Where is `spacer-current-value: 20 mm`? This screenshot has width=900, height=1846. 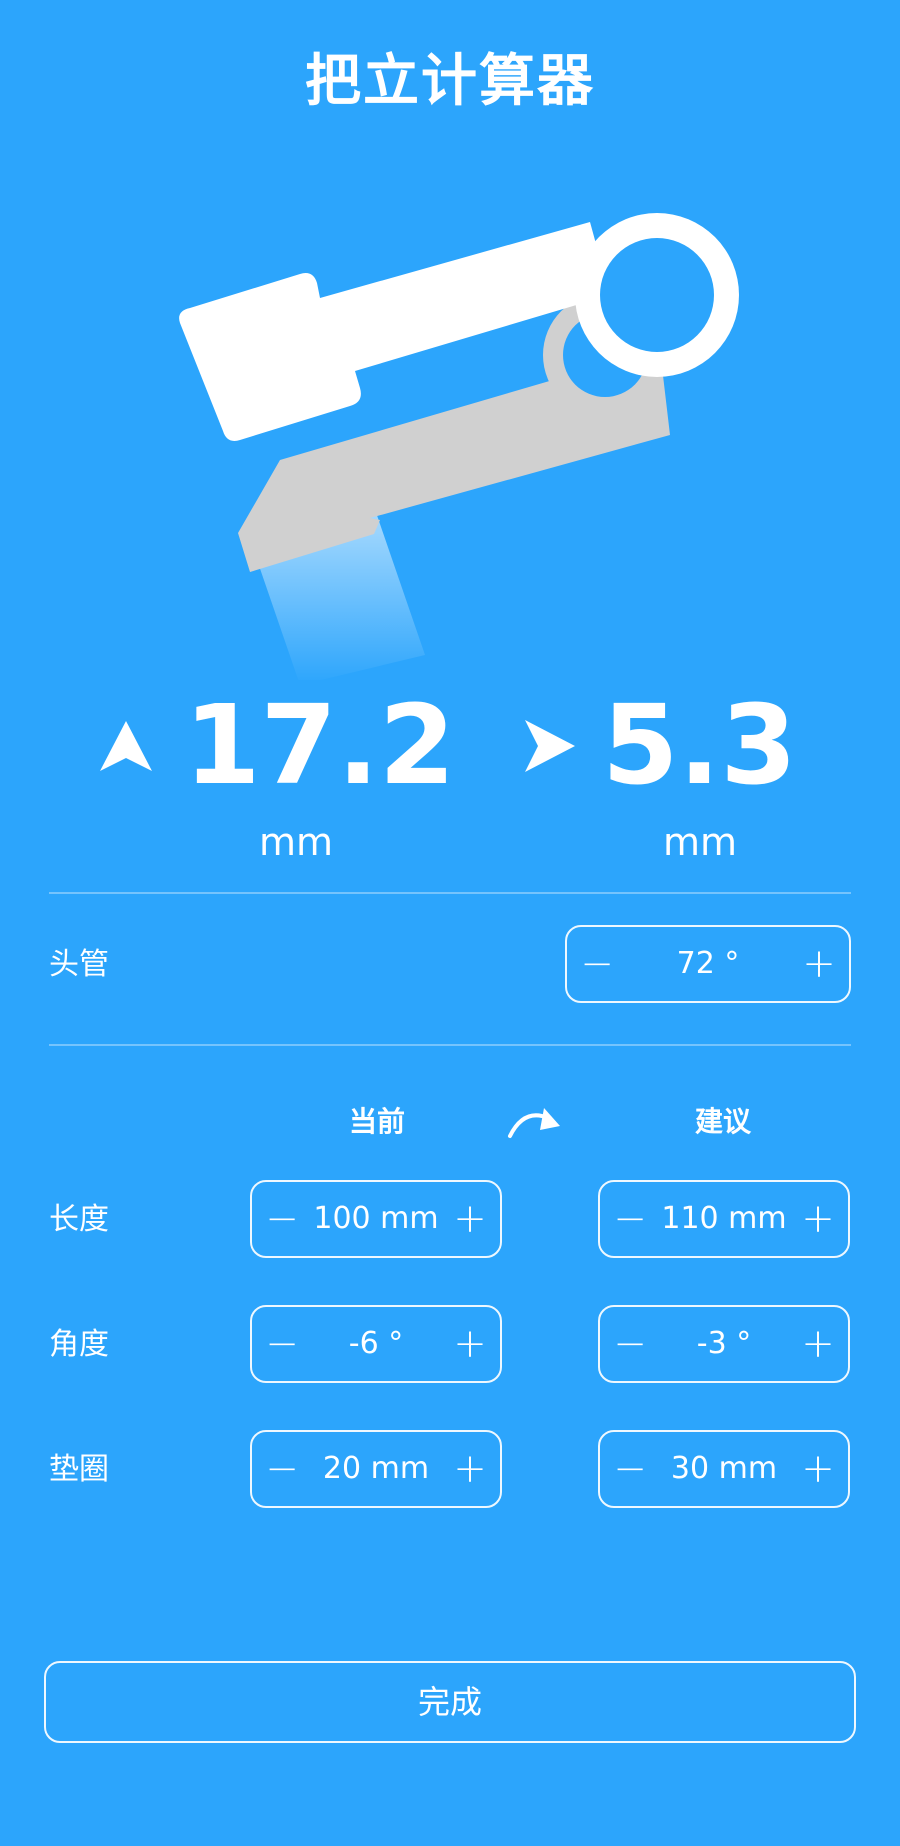
spacer-current-value: 20 mm is located at coordinates (376, 1468).